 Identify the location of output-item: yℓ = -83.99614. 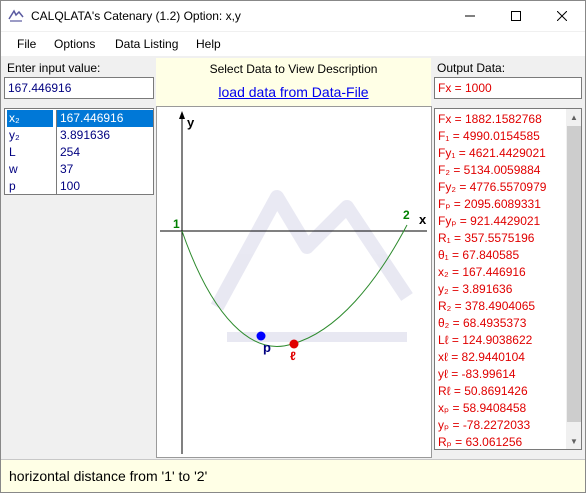
(477, 374).